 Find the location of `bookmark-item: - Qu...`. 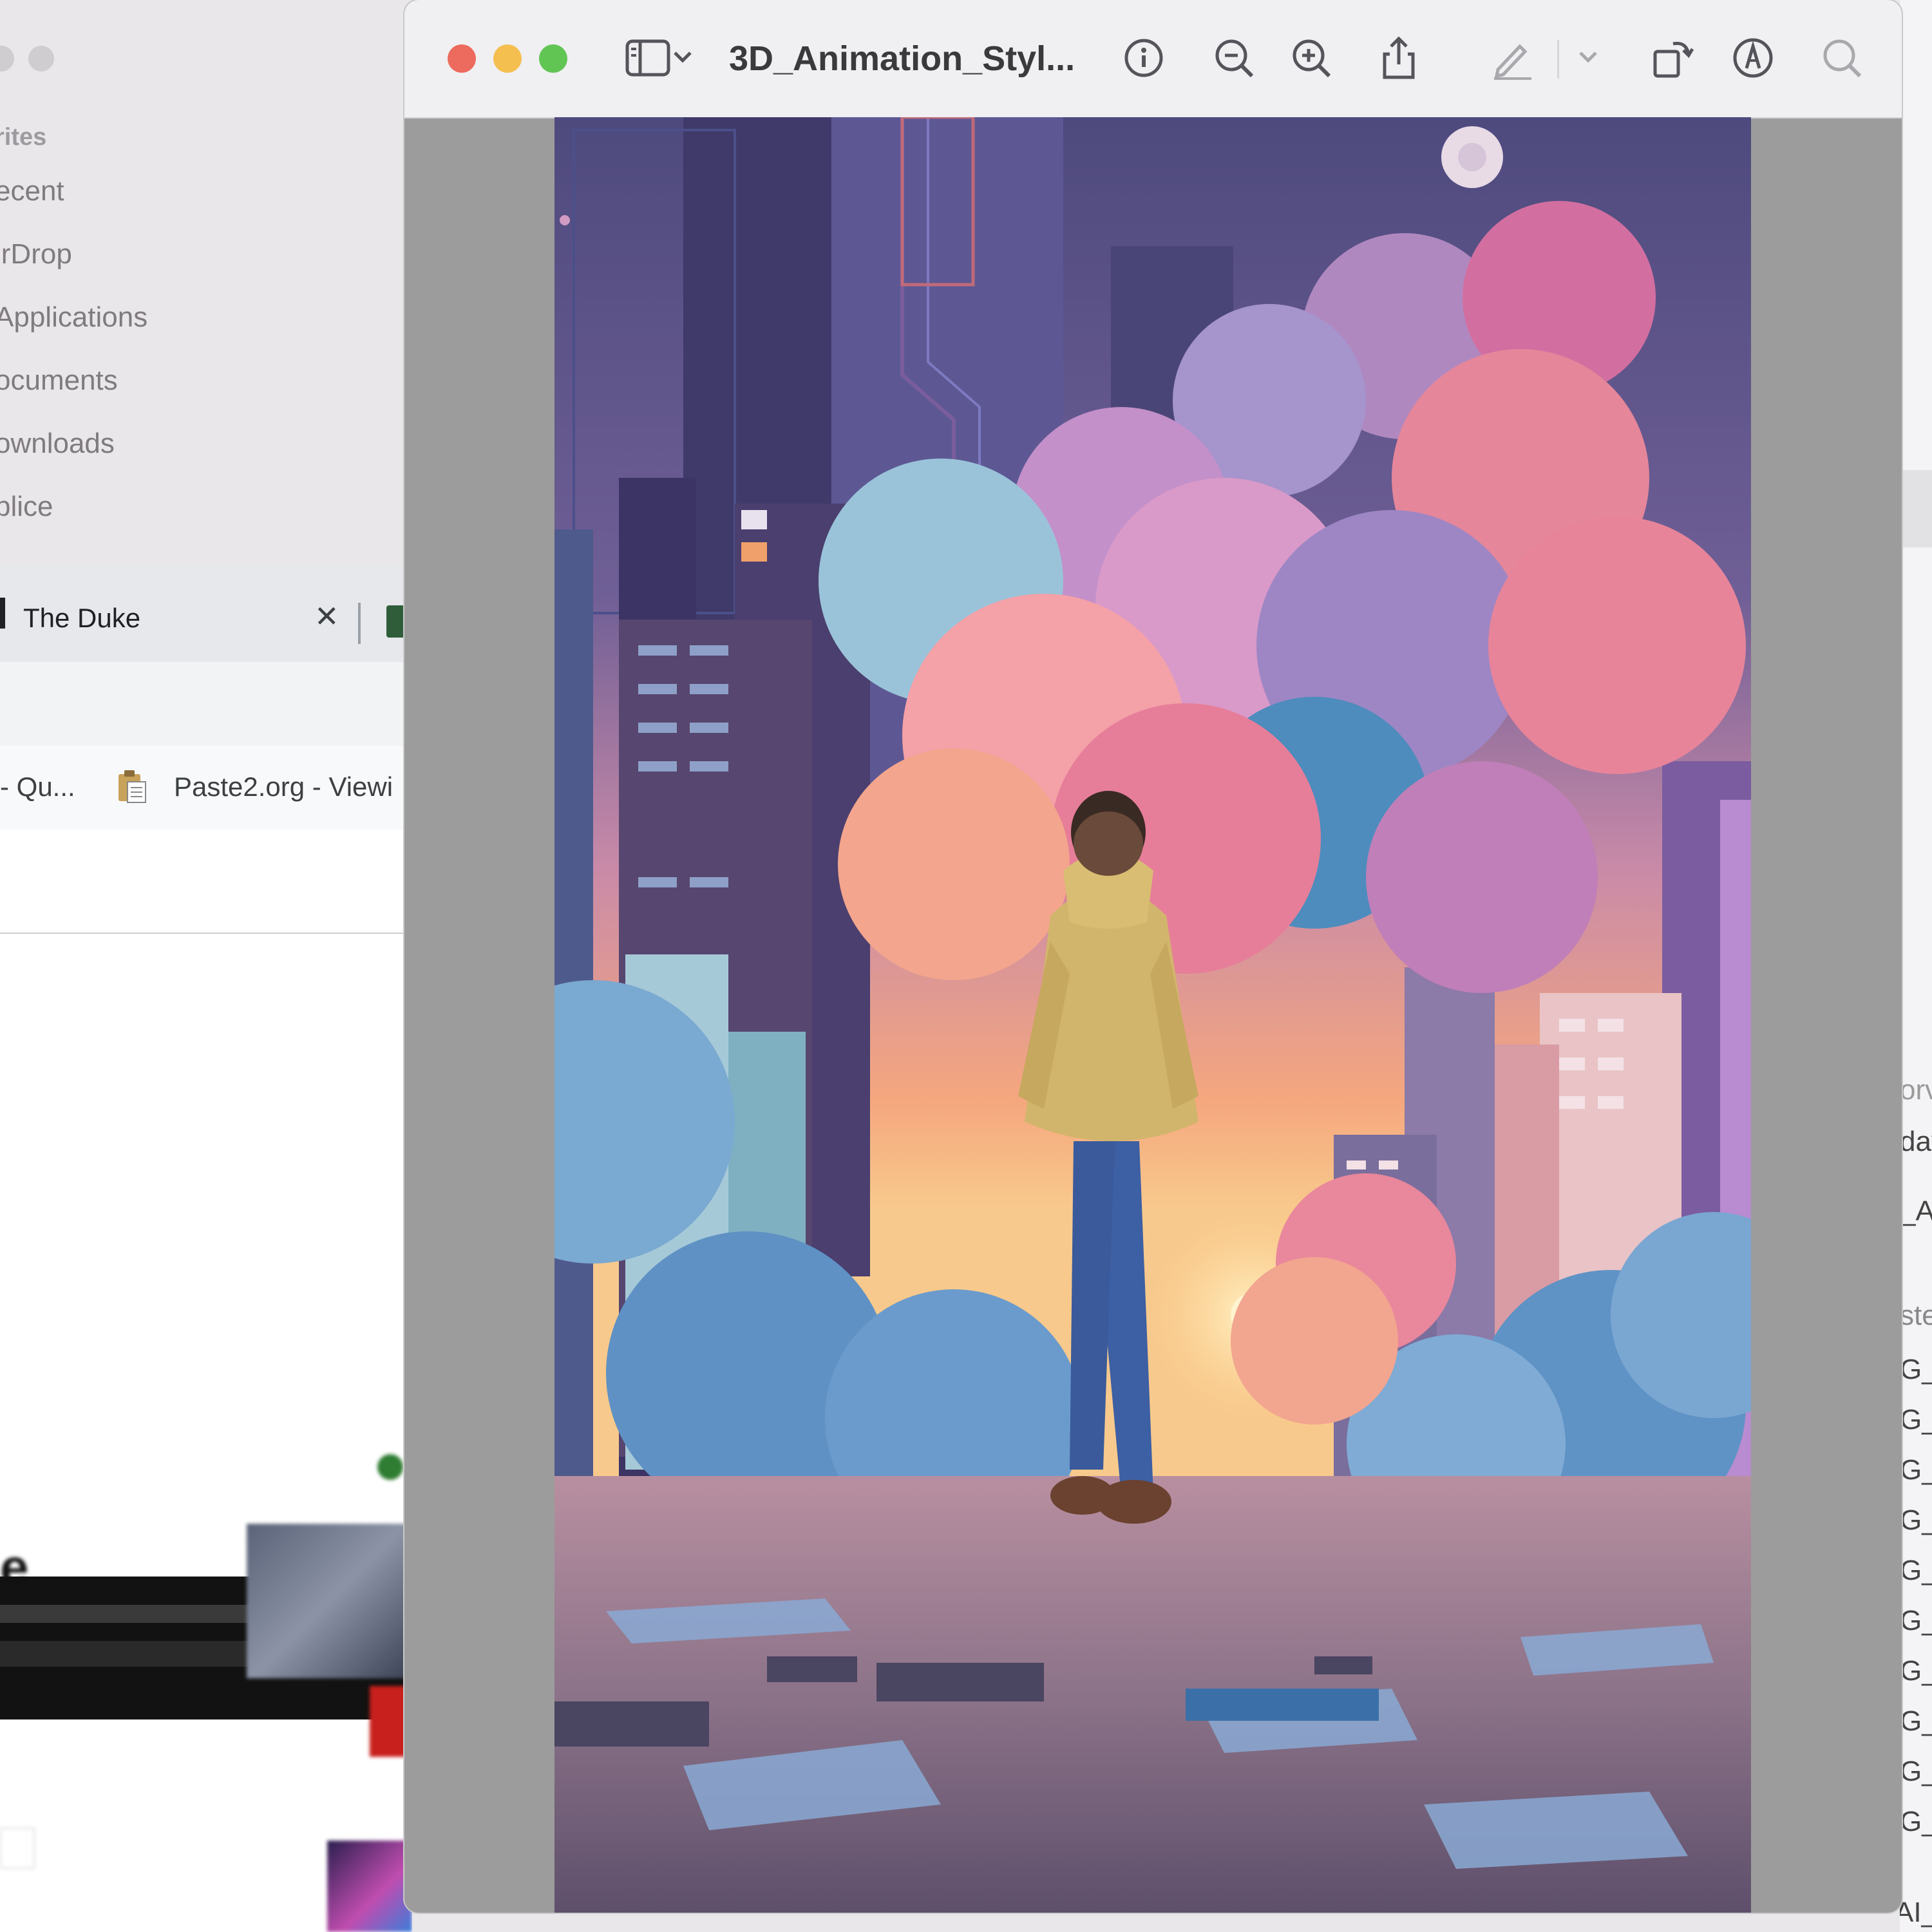

bookmark-item: - Qu... is located at coordinates (38, 787).